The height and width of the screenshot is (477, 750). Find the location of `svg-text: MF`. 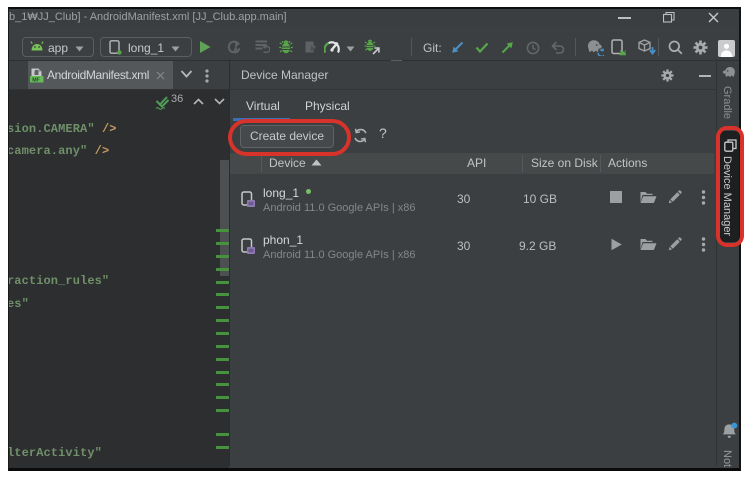

svg-text: MF is located at coordinates (36, 80).